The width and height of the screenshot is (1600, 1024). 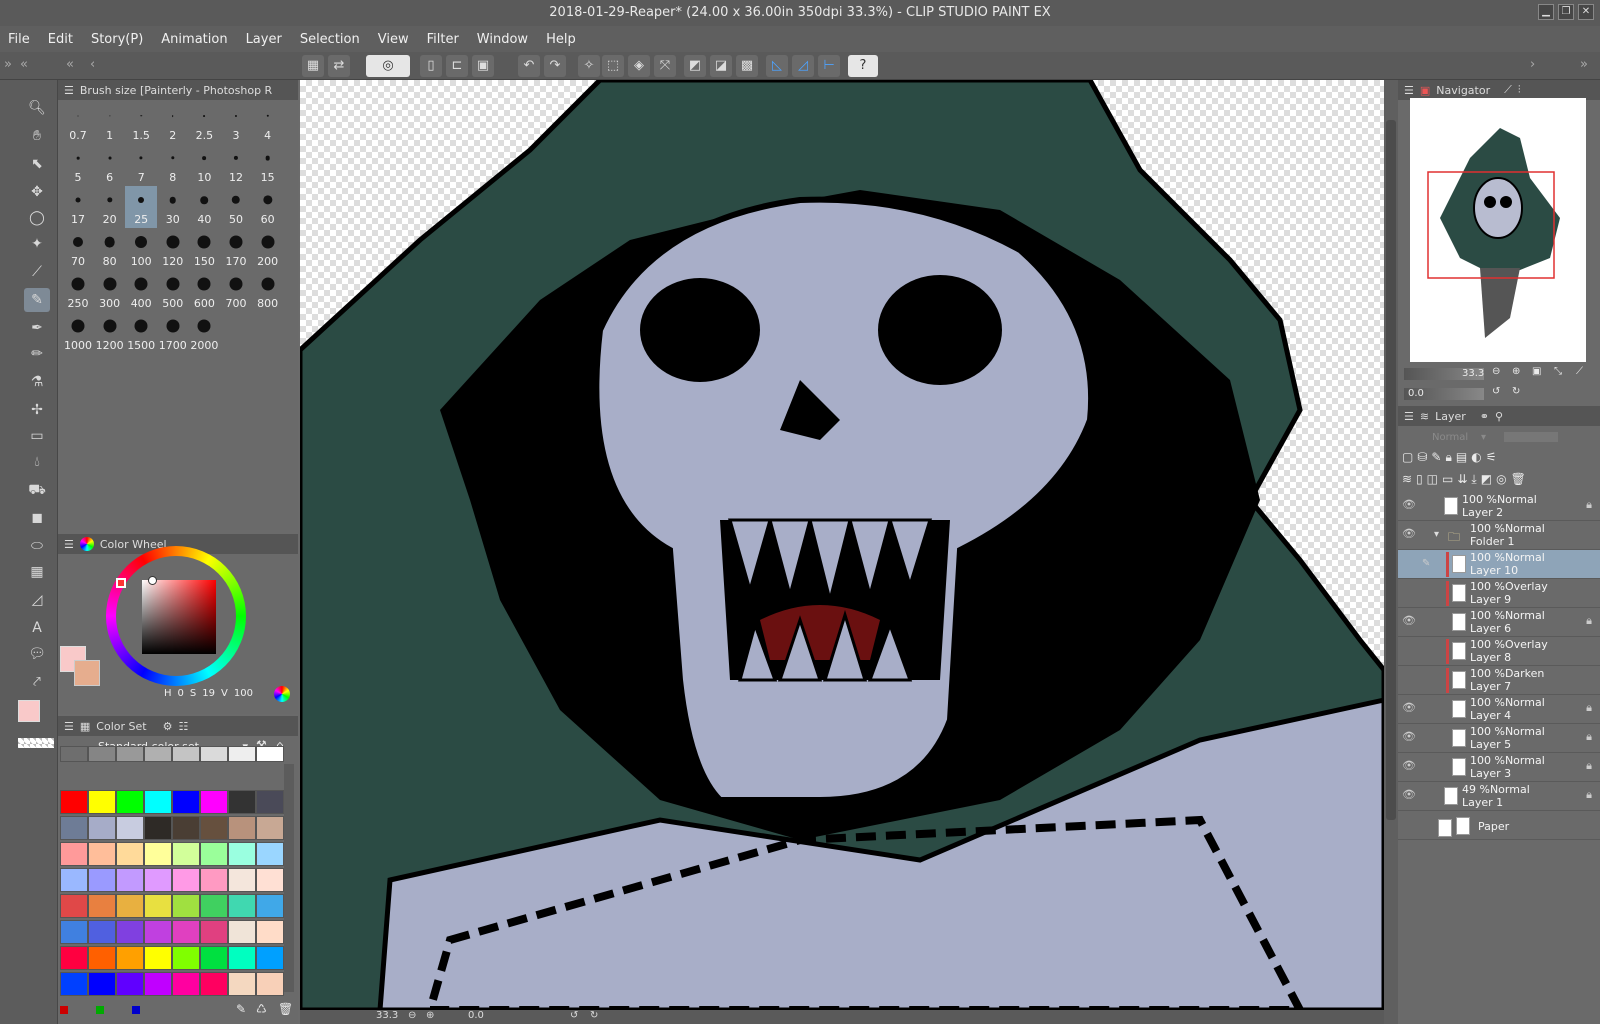 What do you see at coordinates (37, 108) in the screenshot?
I see `zoom-icon: 🔍︎` at bounding box center [37, 108].